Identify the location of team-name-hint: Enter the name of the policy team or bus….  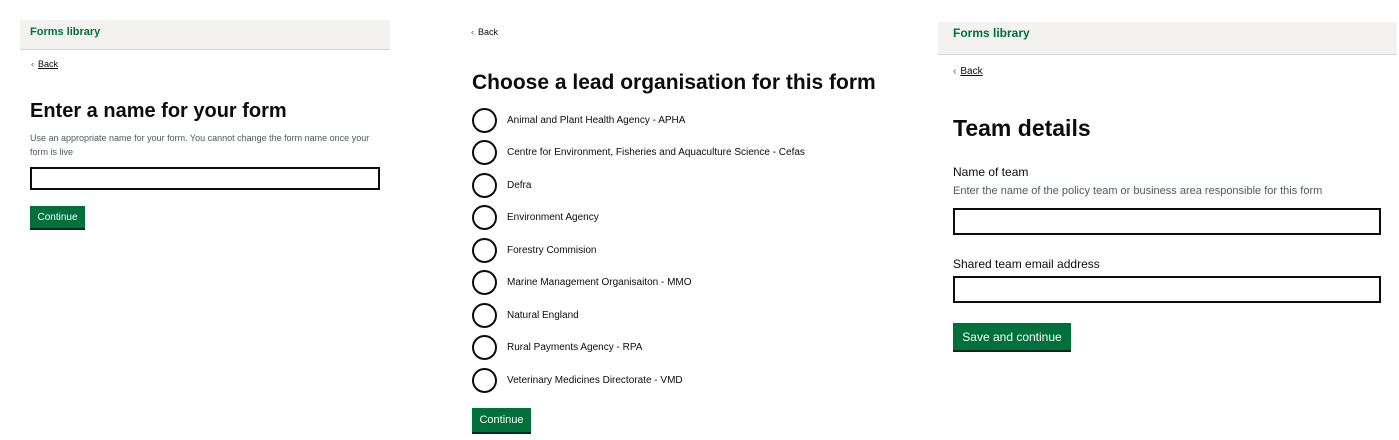
(1138, 191).